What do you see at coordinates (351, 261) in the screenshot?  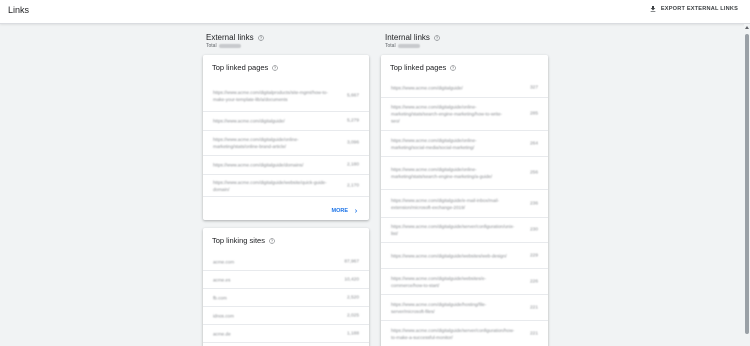 I see `row-count: 87,967` at bounding box center [351, 261].